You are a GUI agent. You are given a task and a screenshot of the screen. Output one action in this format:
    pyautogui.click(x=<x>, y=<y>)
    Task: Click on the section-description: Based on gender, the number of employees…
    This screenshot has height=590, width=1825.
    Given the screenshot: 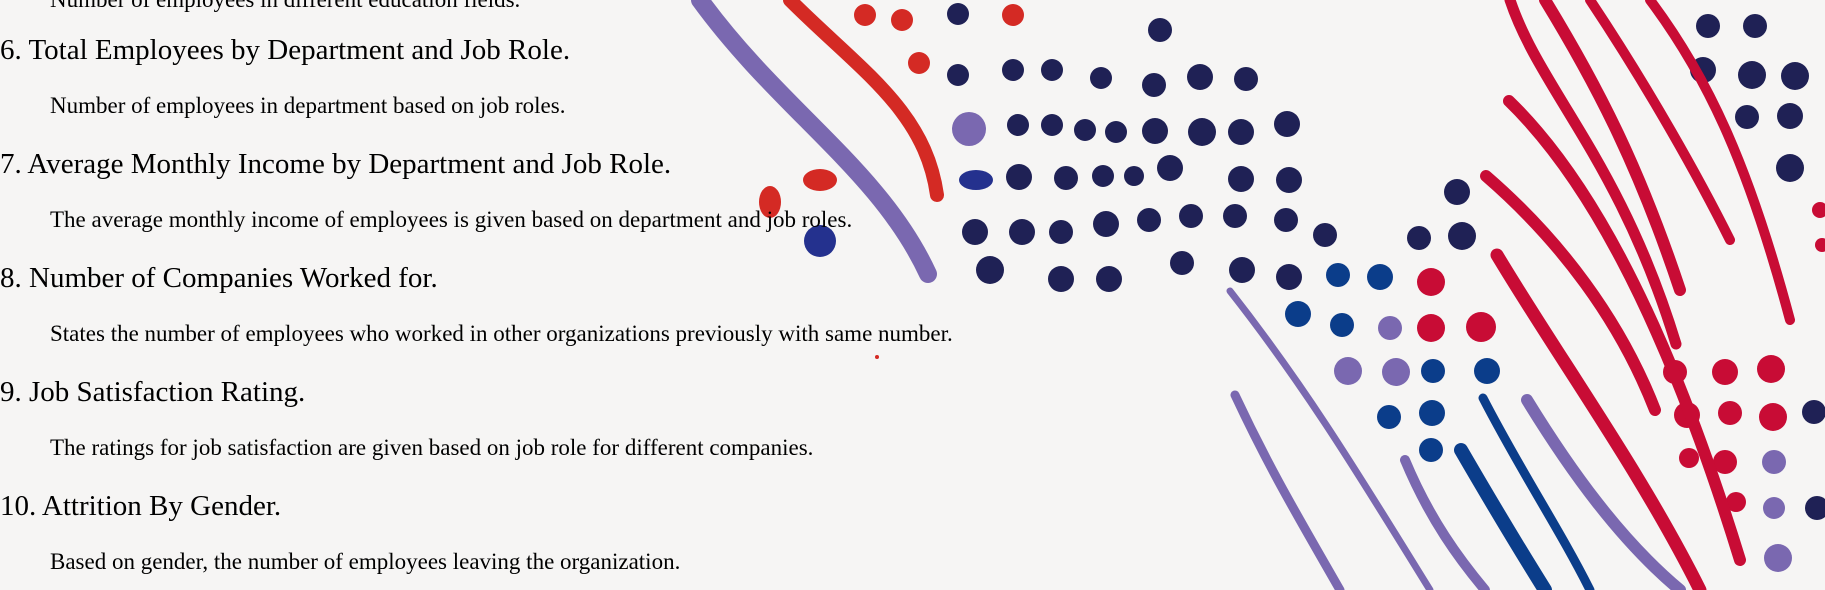 What is the action you would take?
    pyautogui.click(x=365, y=561)
    